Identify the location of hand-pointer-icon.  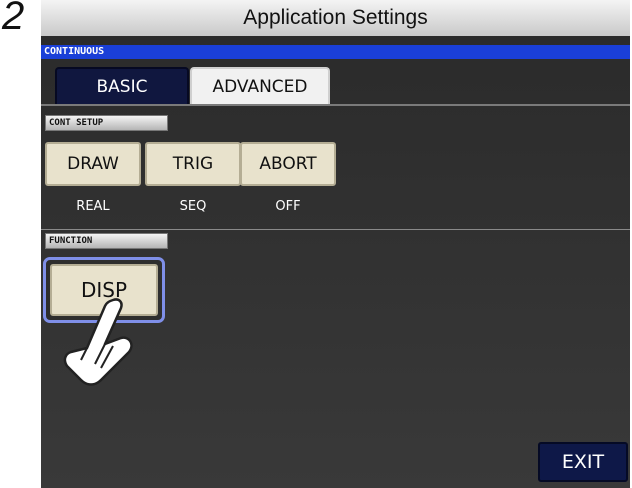
(98, 342).